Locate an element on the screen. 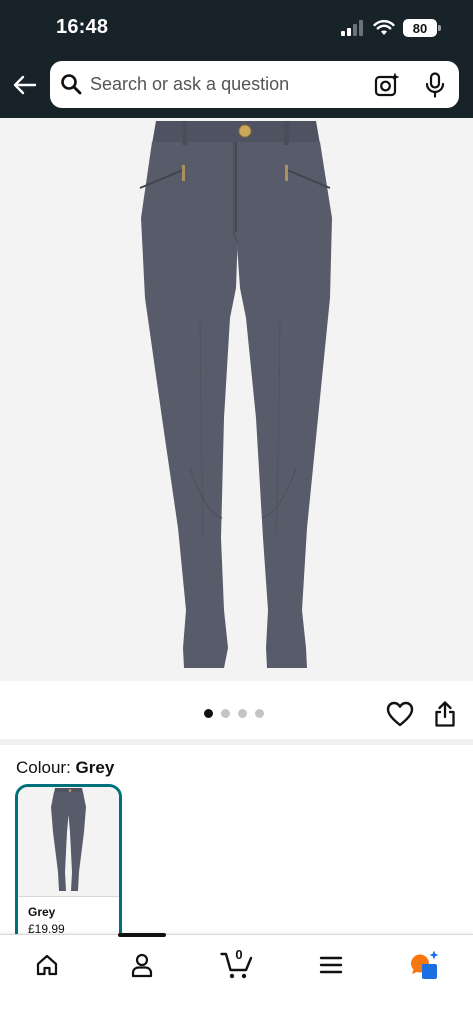  colour-label: Colour: Grey is located at coordinates (65, 768).